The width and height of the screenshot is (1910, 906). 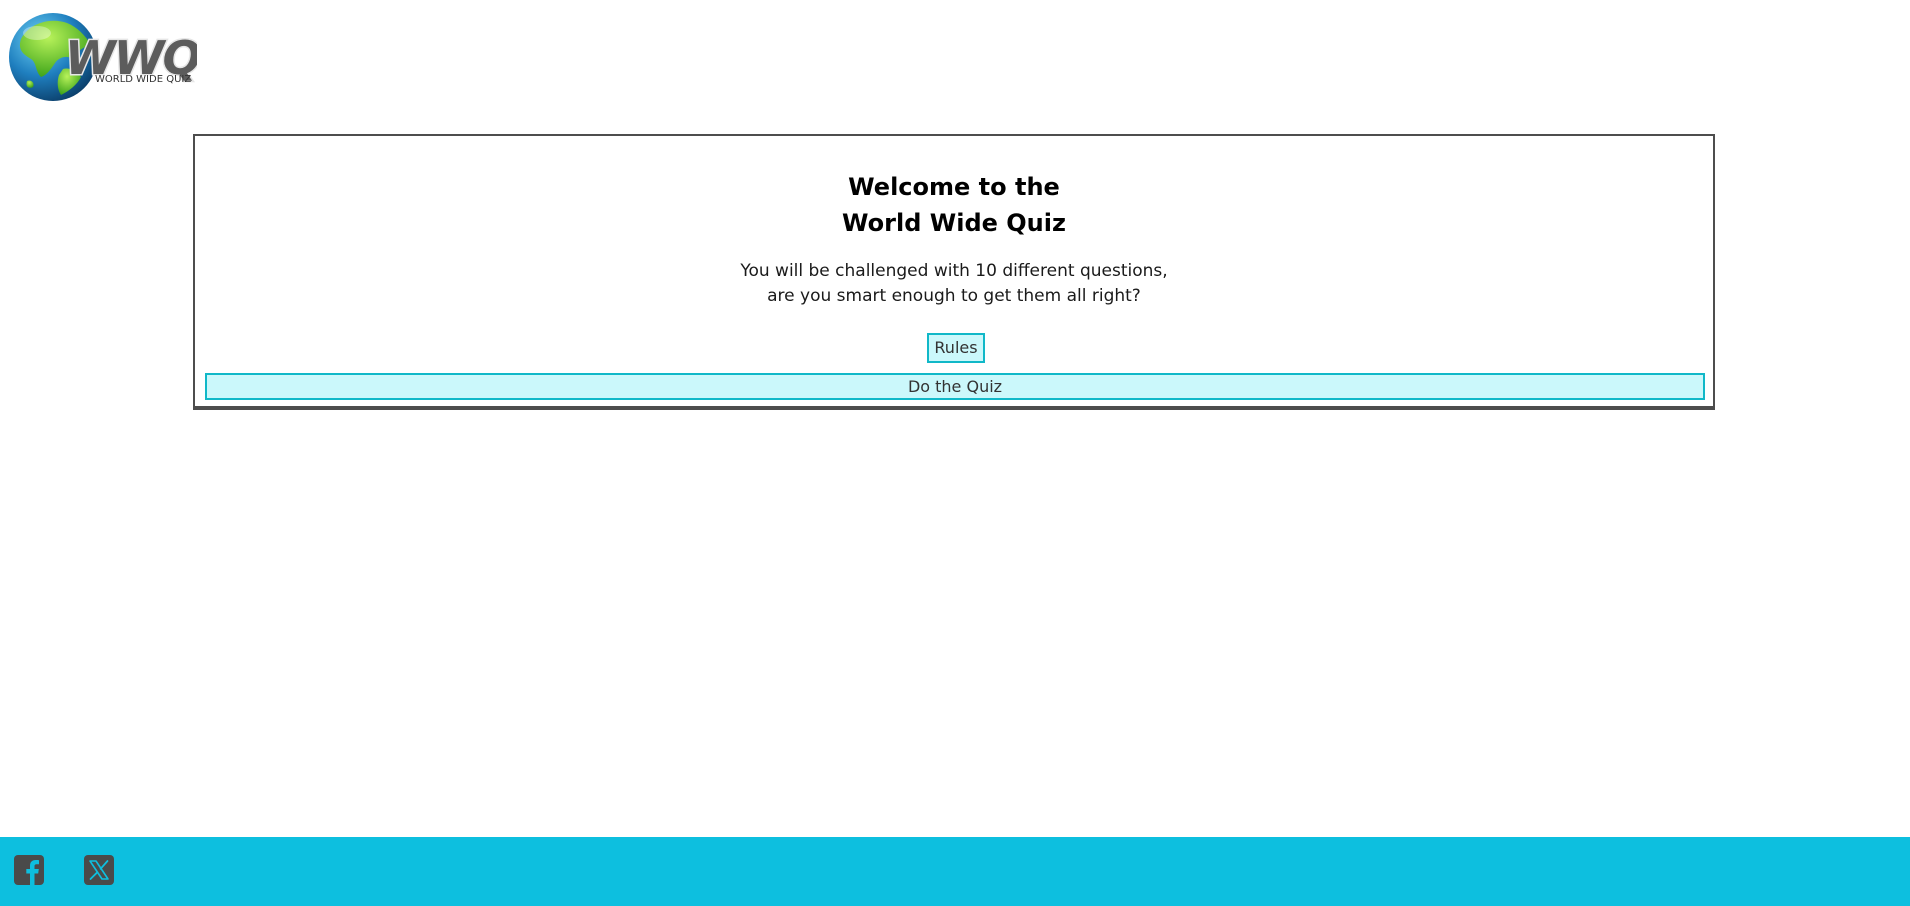 What do you see at coordinates (143, 79) in the screenshot?
I see `svg-text: WORLD WIDE QUIZ` at bounding box center [143, 79].